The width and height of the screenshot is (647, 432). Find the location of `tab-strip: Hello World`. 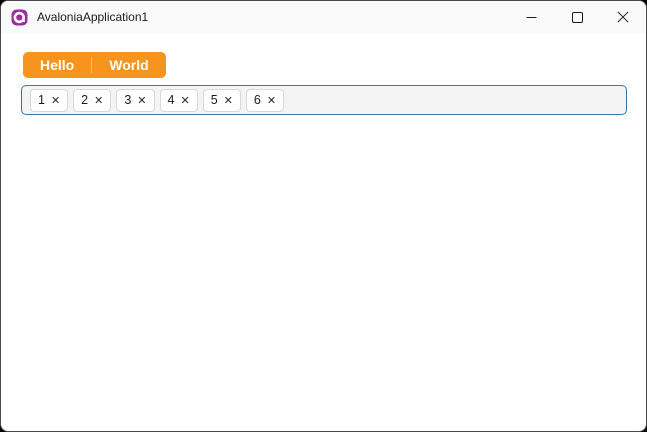

tab-strip: Hello World is located at coordinates (94, 65).